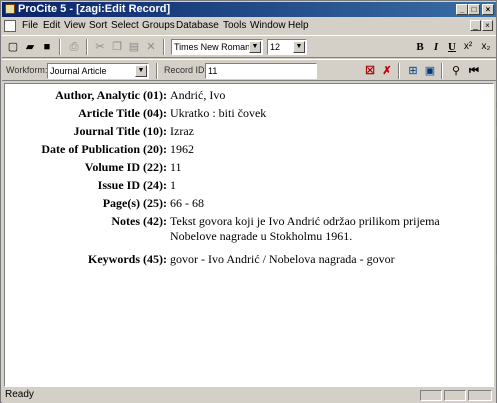 The width and height of the screenshot is (497, 403). I want to click on font-size-combo: 12 ▼, so click(287, 47).